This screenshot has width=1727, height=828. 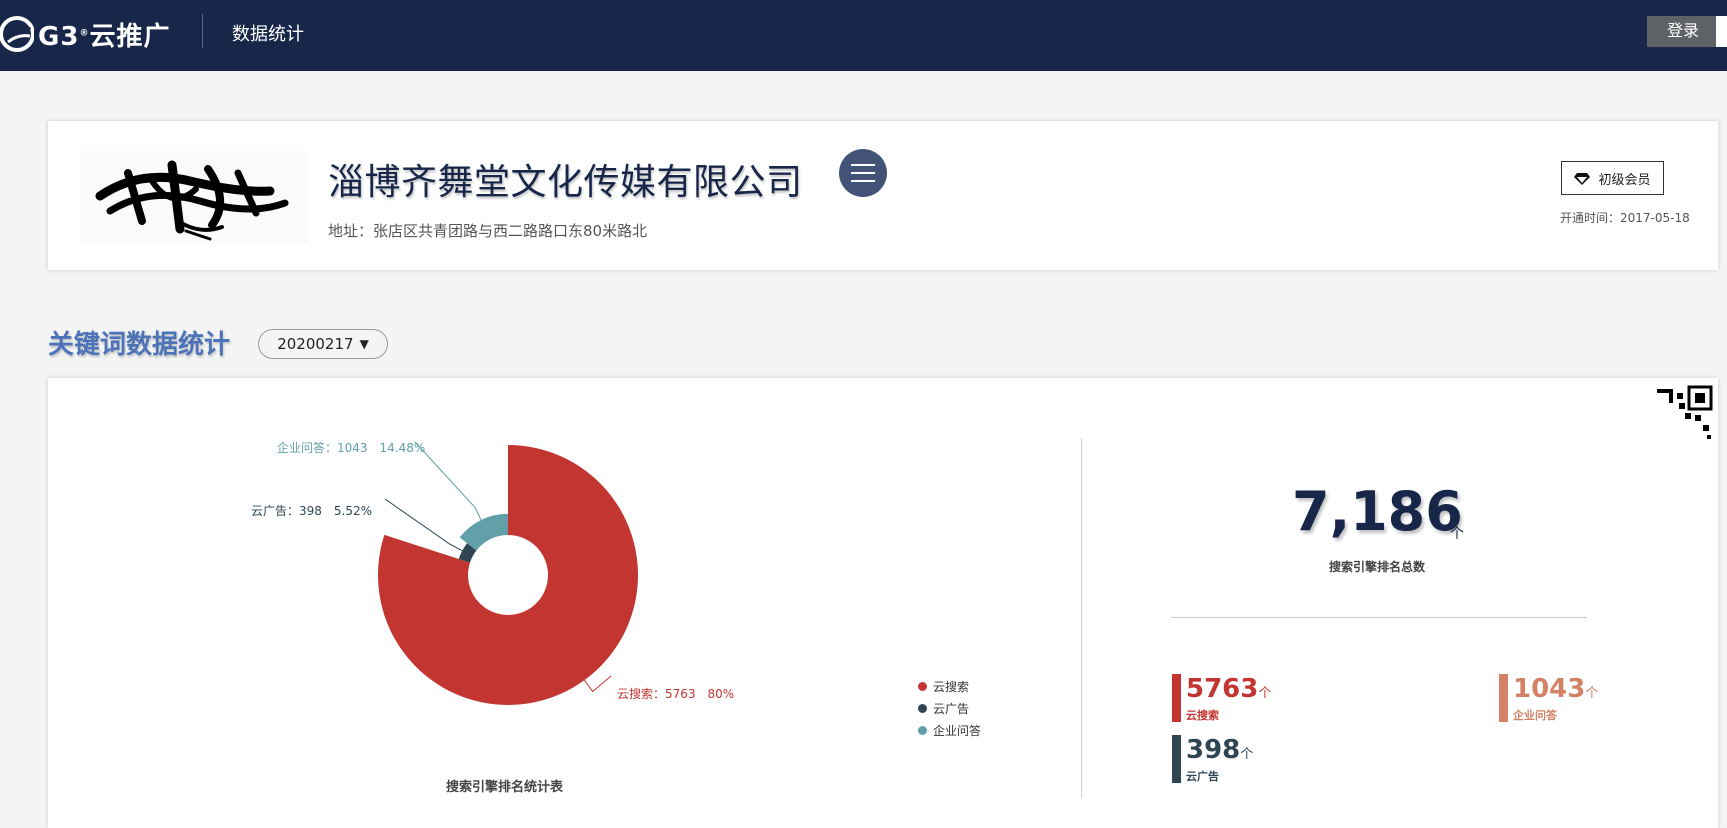 What do you see at coordinates (202, 31) in the screenshot?
I see `header-divider` at bounding box center [202, 31].